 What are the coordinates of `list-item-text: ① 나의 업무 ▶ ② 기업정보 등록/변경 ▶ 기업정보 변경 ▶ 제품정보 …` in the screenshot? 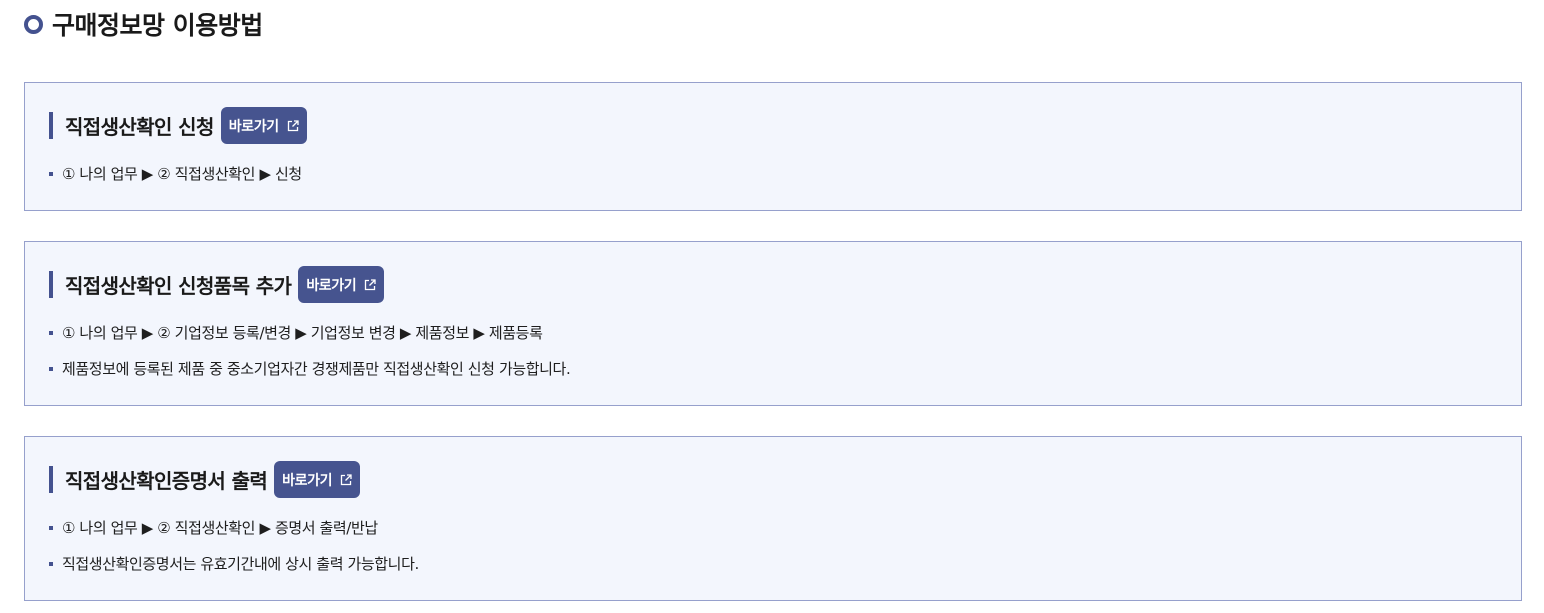 It's located at (302, 333).